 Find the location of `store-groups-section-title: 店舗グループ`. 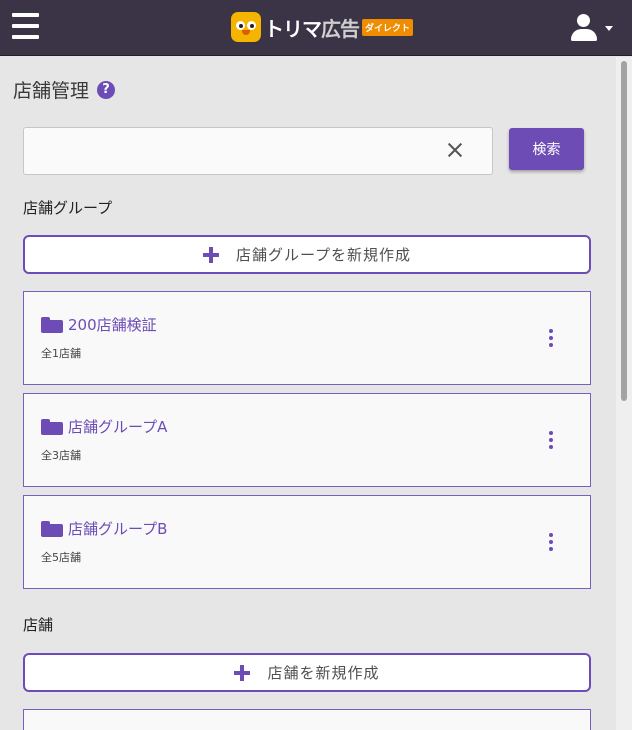

store-groups-section-title: 店舗グループ is located at coordinates (68, 208).